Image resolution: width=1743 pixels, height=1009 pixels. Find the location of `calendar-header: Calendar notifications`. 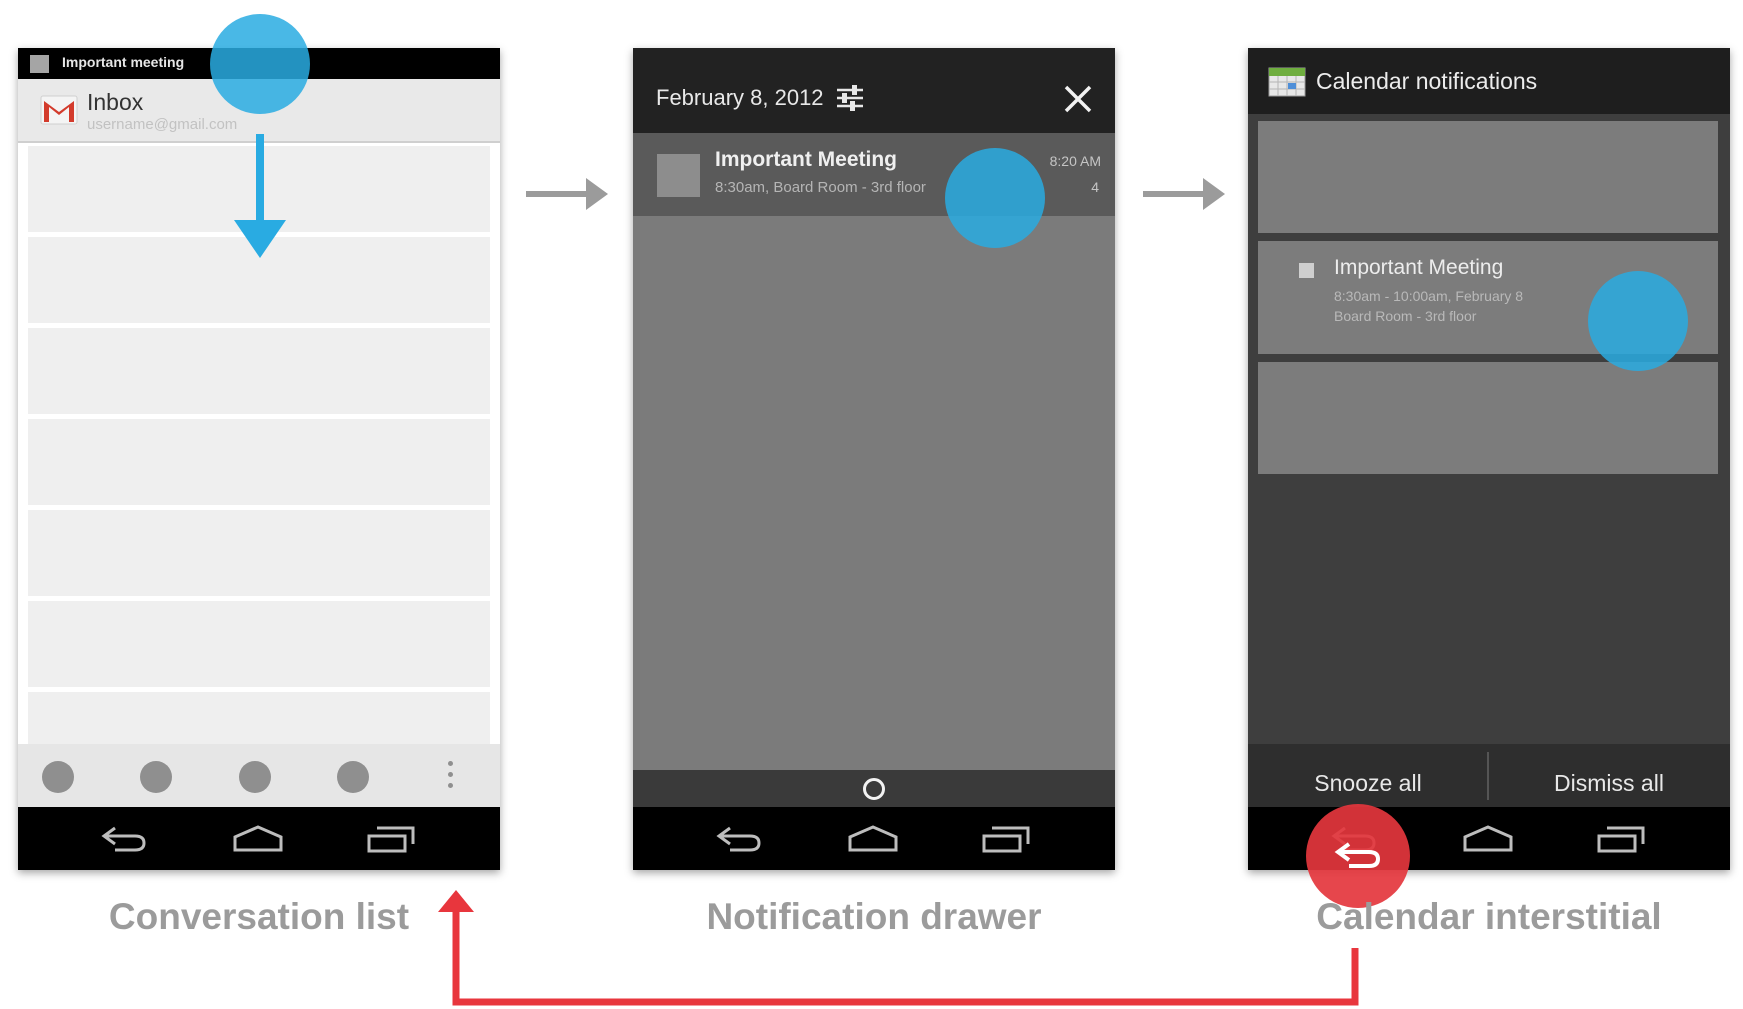

calendar-header: Calendar notifications is located at coordinates (1489, 81).